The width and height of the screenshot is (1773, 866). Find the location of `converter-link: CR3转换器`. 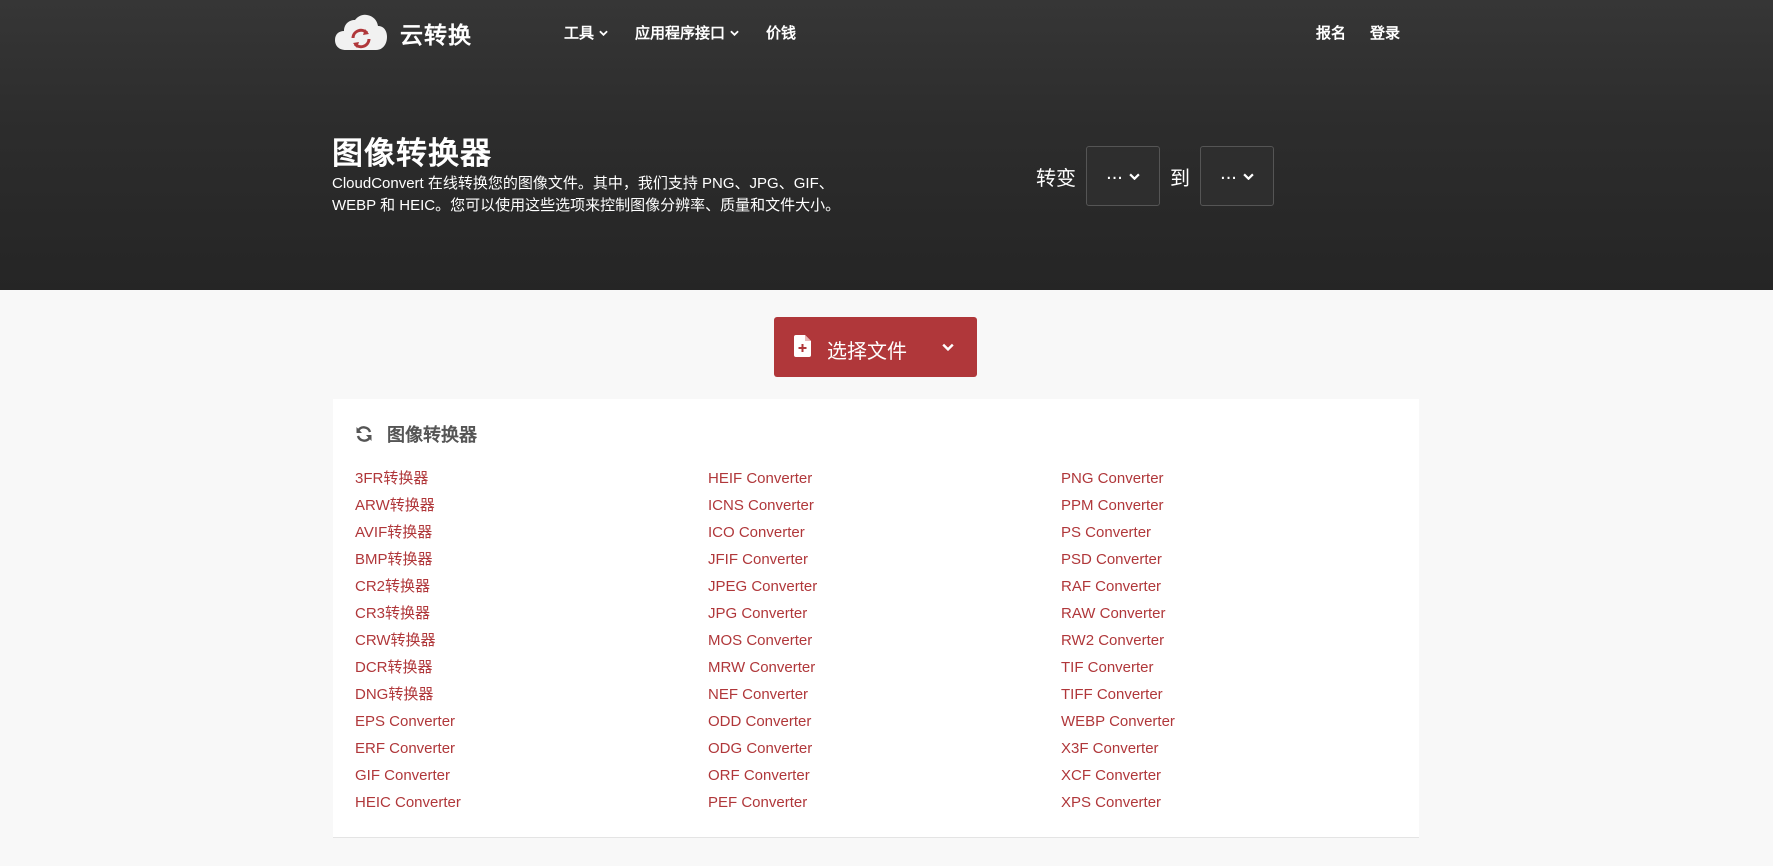

converter-link: CR3转换器 is located at coordinates (408, 613).